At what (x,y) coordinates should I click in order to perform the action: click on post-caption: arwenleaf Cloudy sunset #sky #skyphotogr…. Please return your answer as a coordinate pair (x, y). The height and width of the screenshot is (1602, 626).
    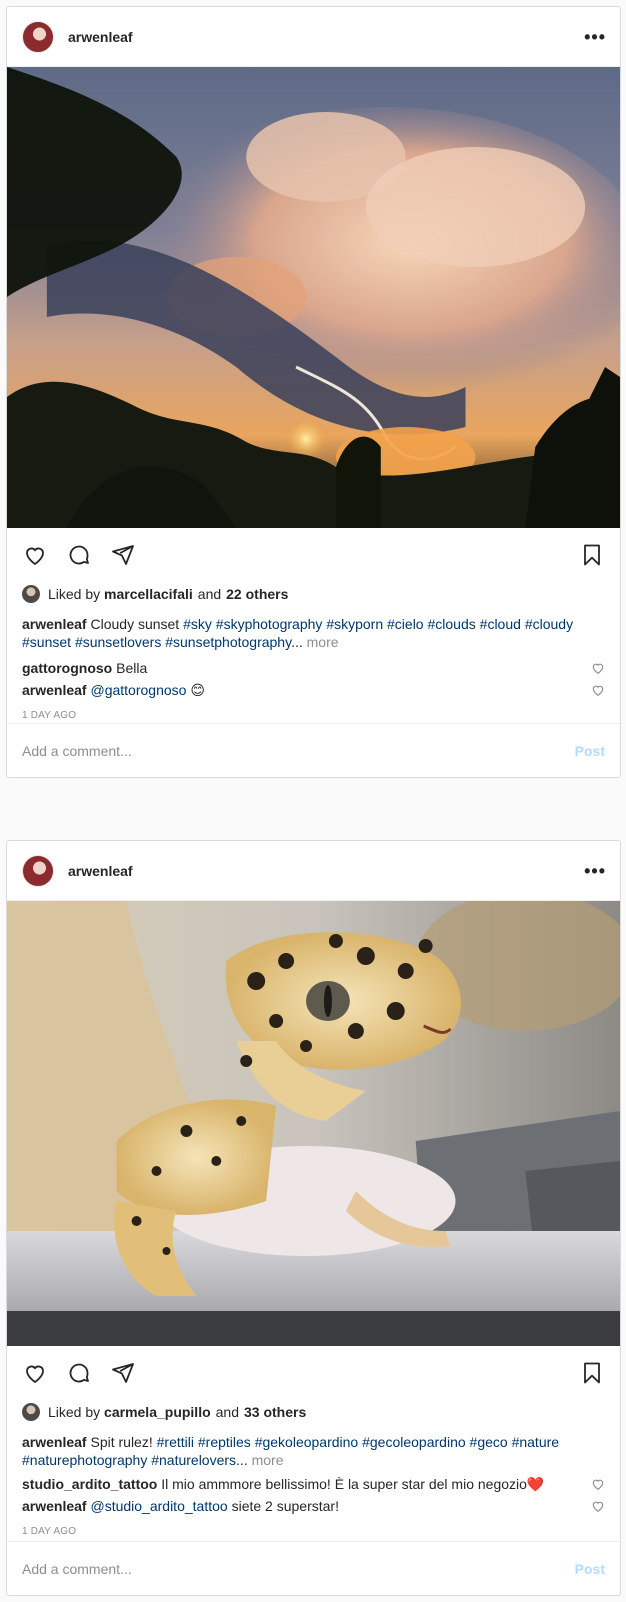
    Looking at the image, I should click on (313, 633).